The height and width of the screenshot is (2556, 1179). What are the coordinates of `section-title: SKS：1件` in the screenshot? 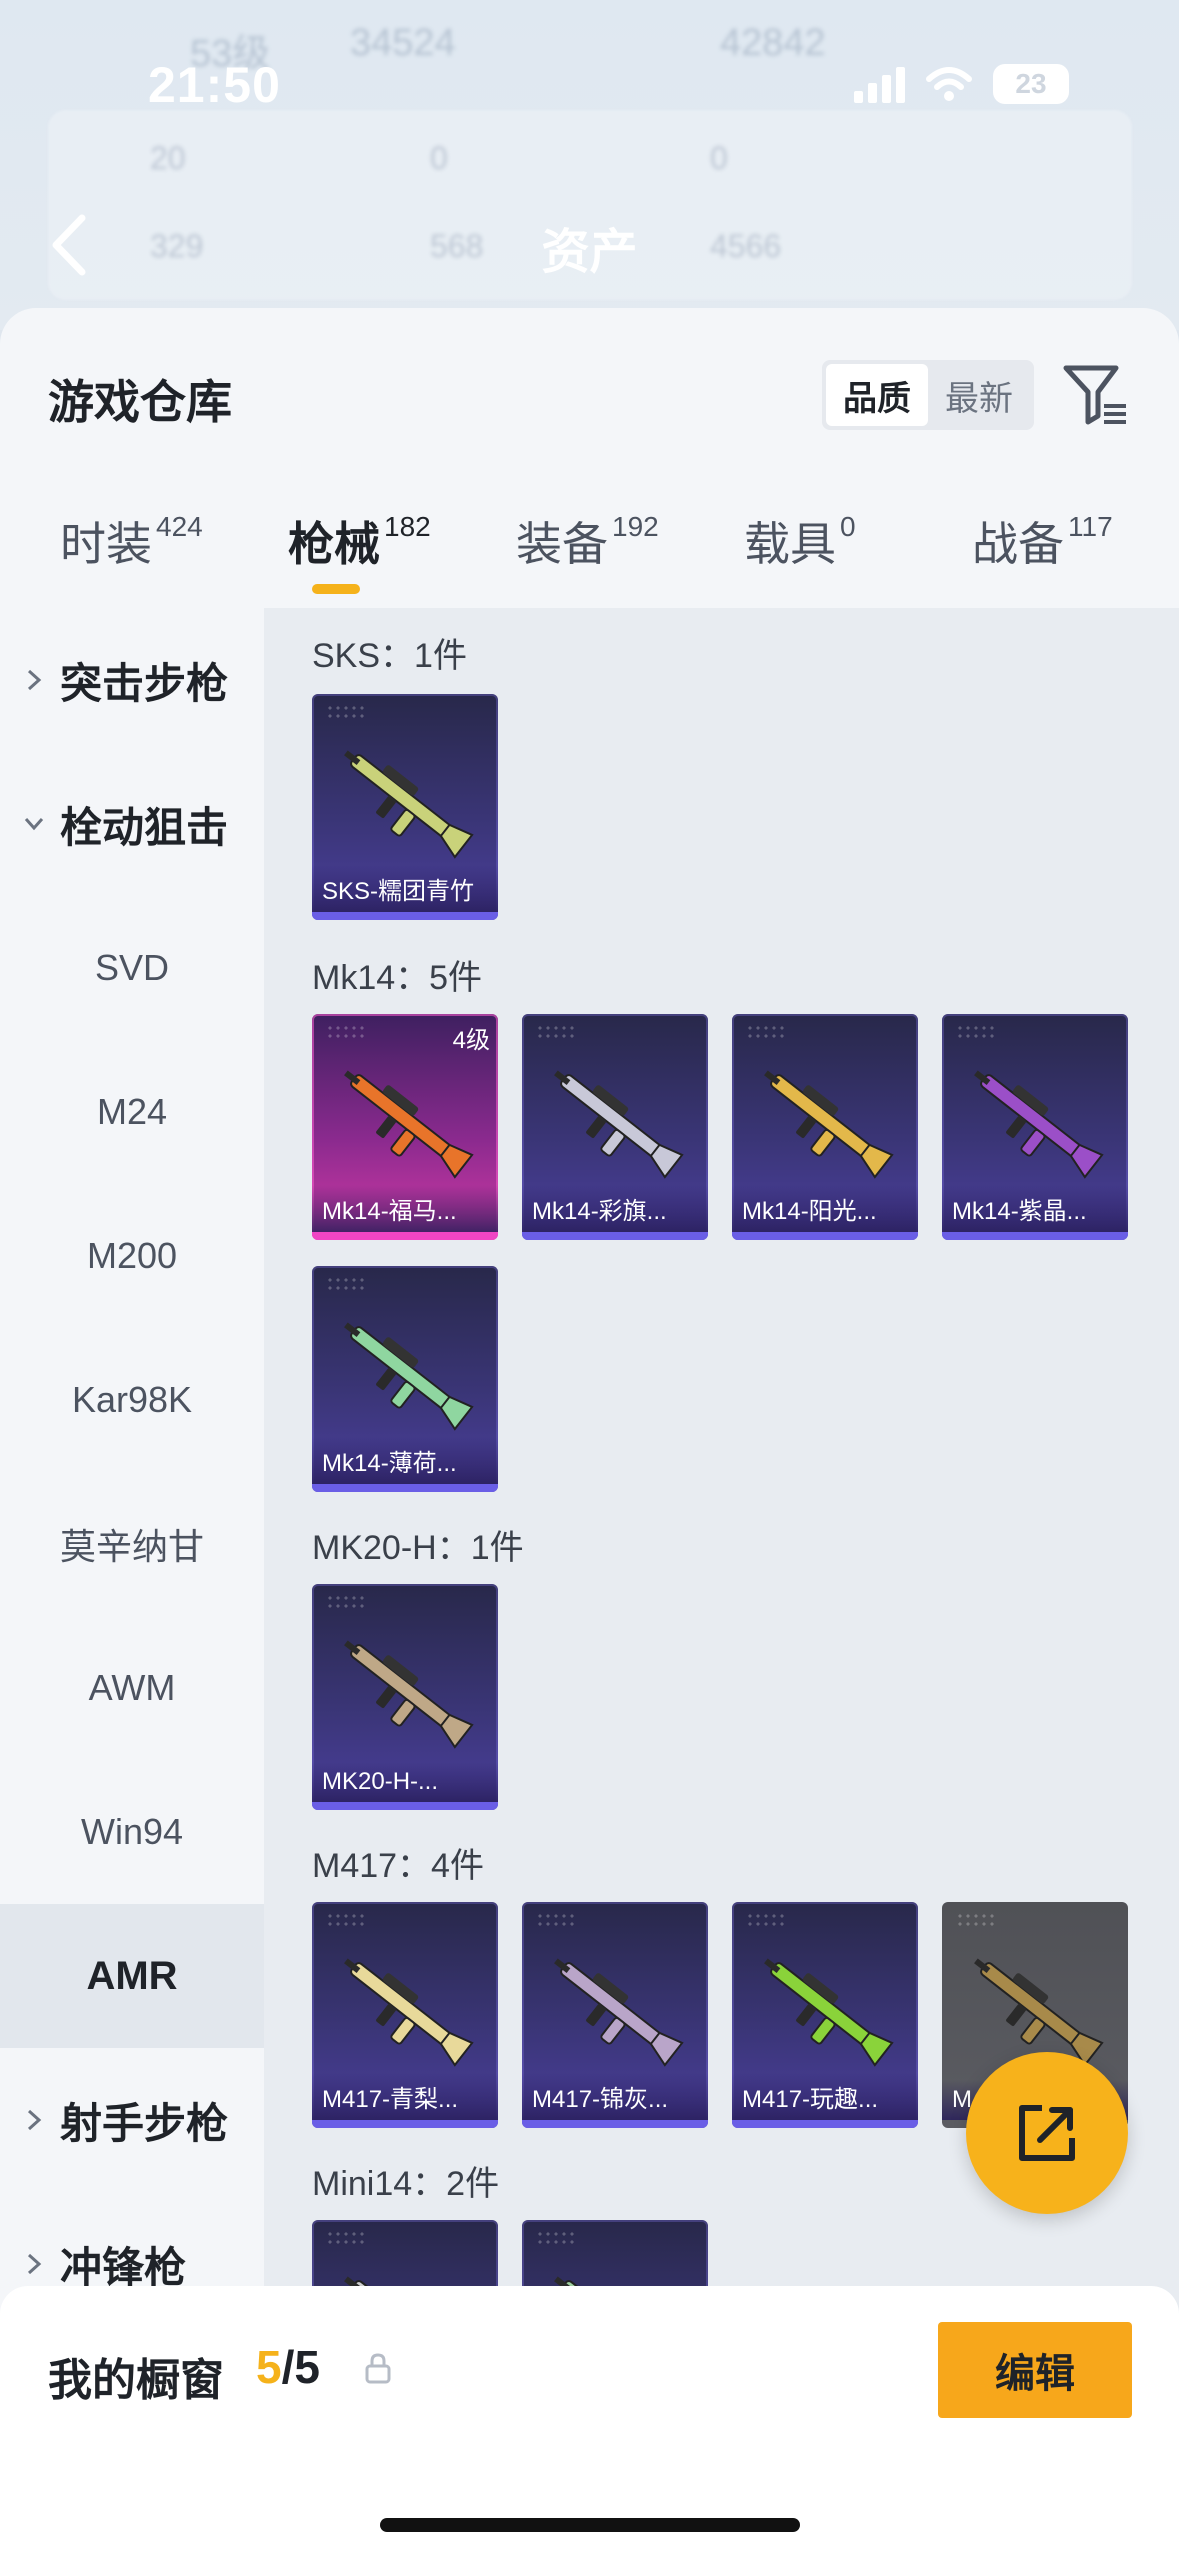 It's located at (389, 656).